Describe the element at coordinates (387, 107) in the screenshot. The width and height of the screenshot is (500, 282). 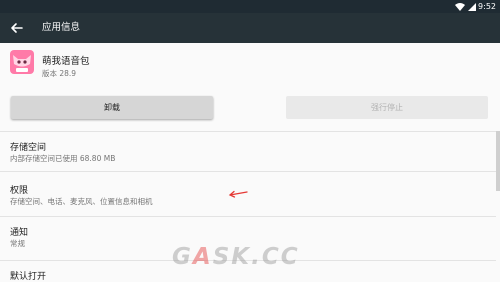
I see `force-stop-button: 强行停止` at that location.